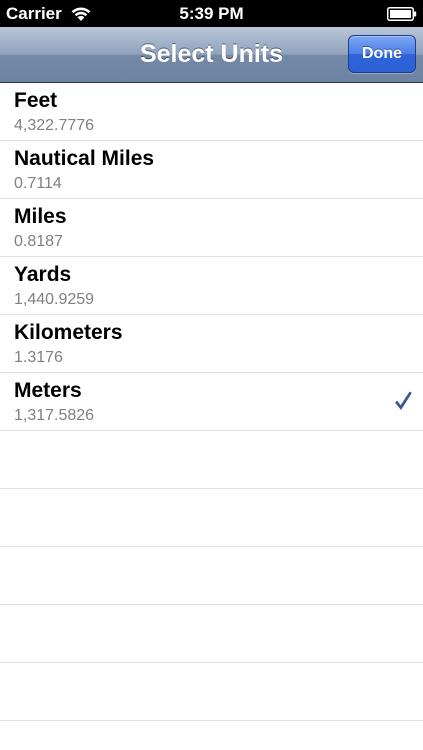 The height and width of the screenshot is (750, 423). Describe the element at coordinates (211, 13) in the screenshot. I see `status-bar: Carrier 5:39 PM` at that location.